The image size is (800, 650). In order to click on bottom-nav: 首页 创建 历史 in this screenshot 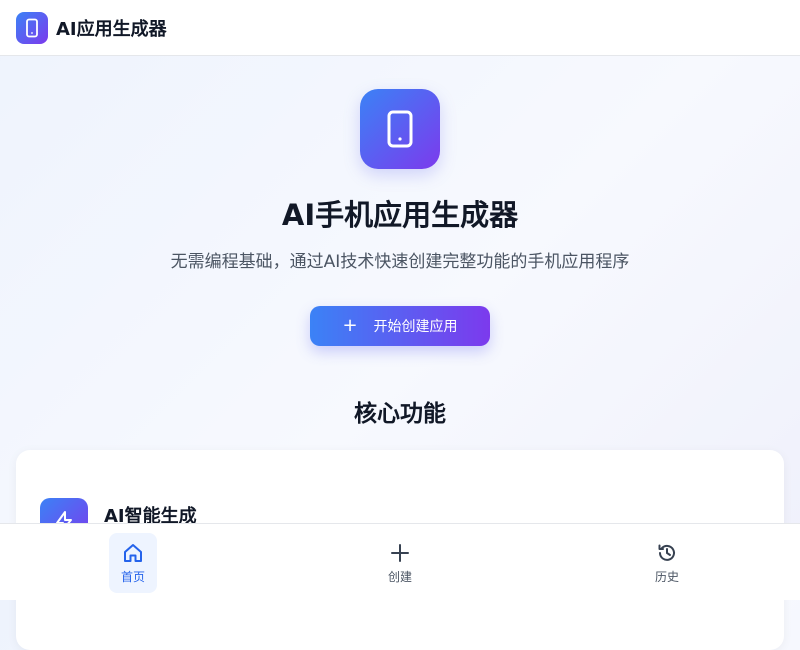, I will do `click(400, 561)`.